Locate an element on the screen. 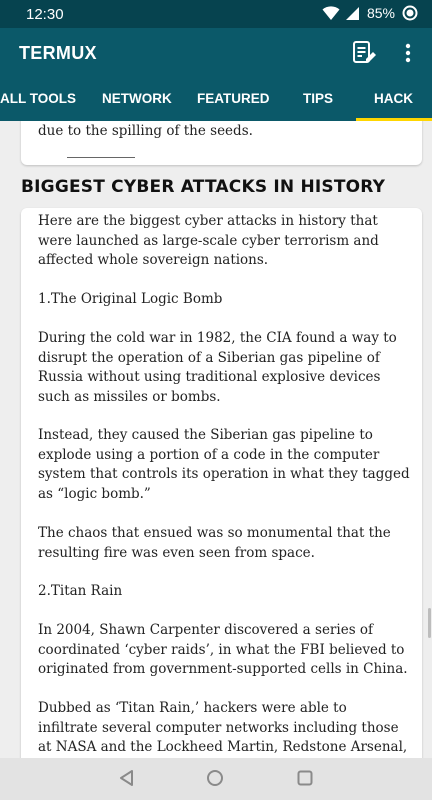 This screenshot has height=800, width=432. previous-card-text: due to the spilling of the seeds. is located at coordinates (145, 131).